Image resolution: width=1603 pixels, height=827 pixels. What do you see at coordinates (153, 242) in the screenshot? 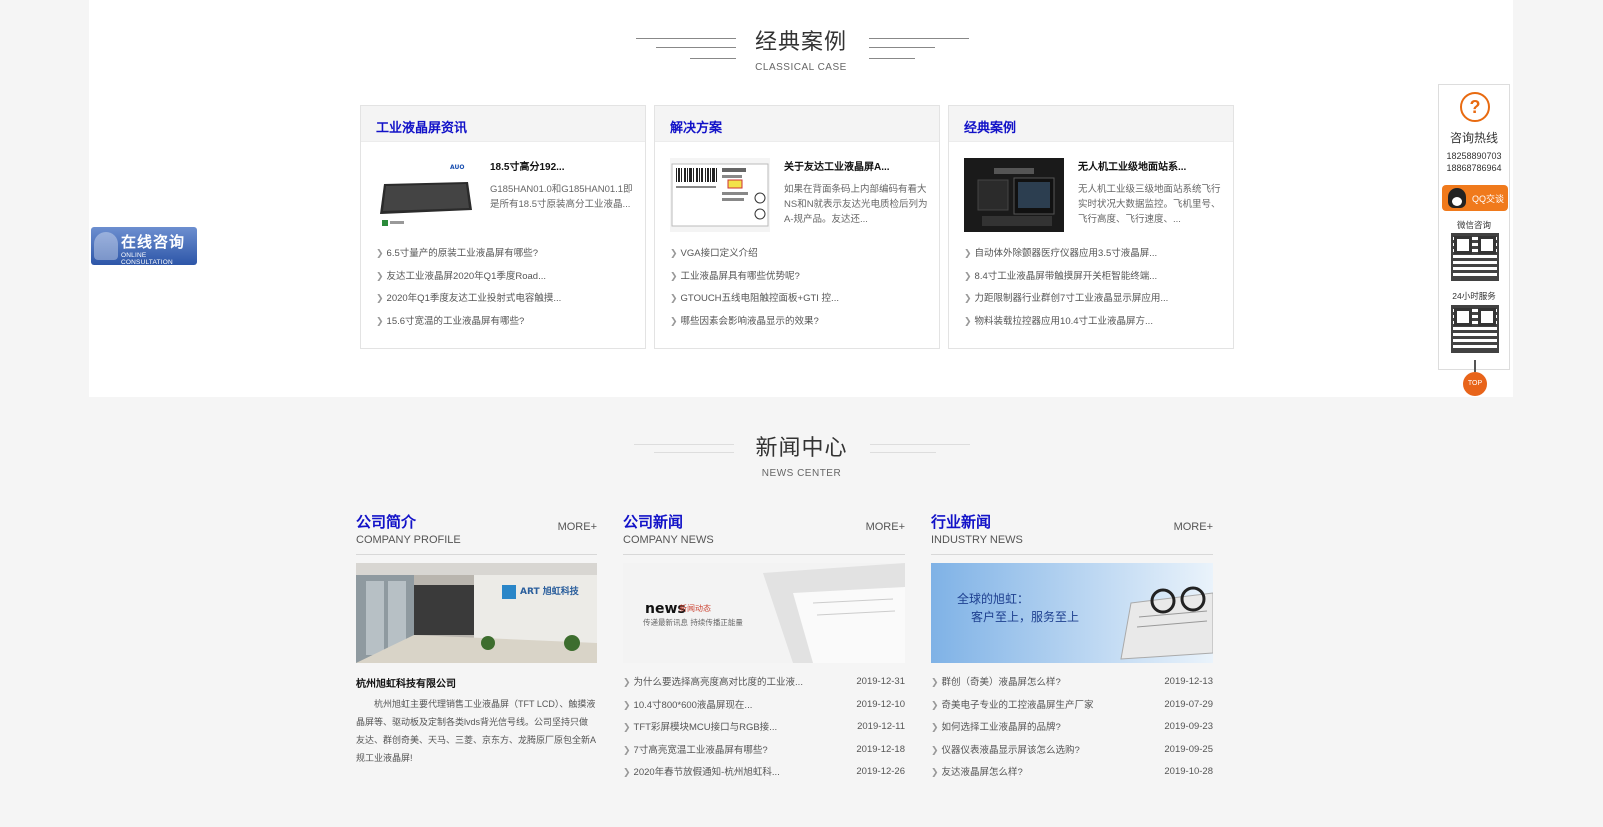
I see `online-consultation-label: 在线咨询` at bounding box center [153, 242].